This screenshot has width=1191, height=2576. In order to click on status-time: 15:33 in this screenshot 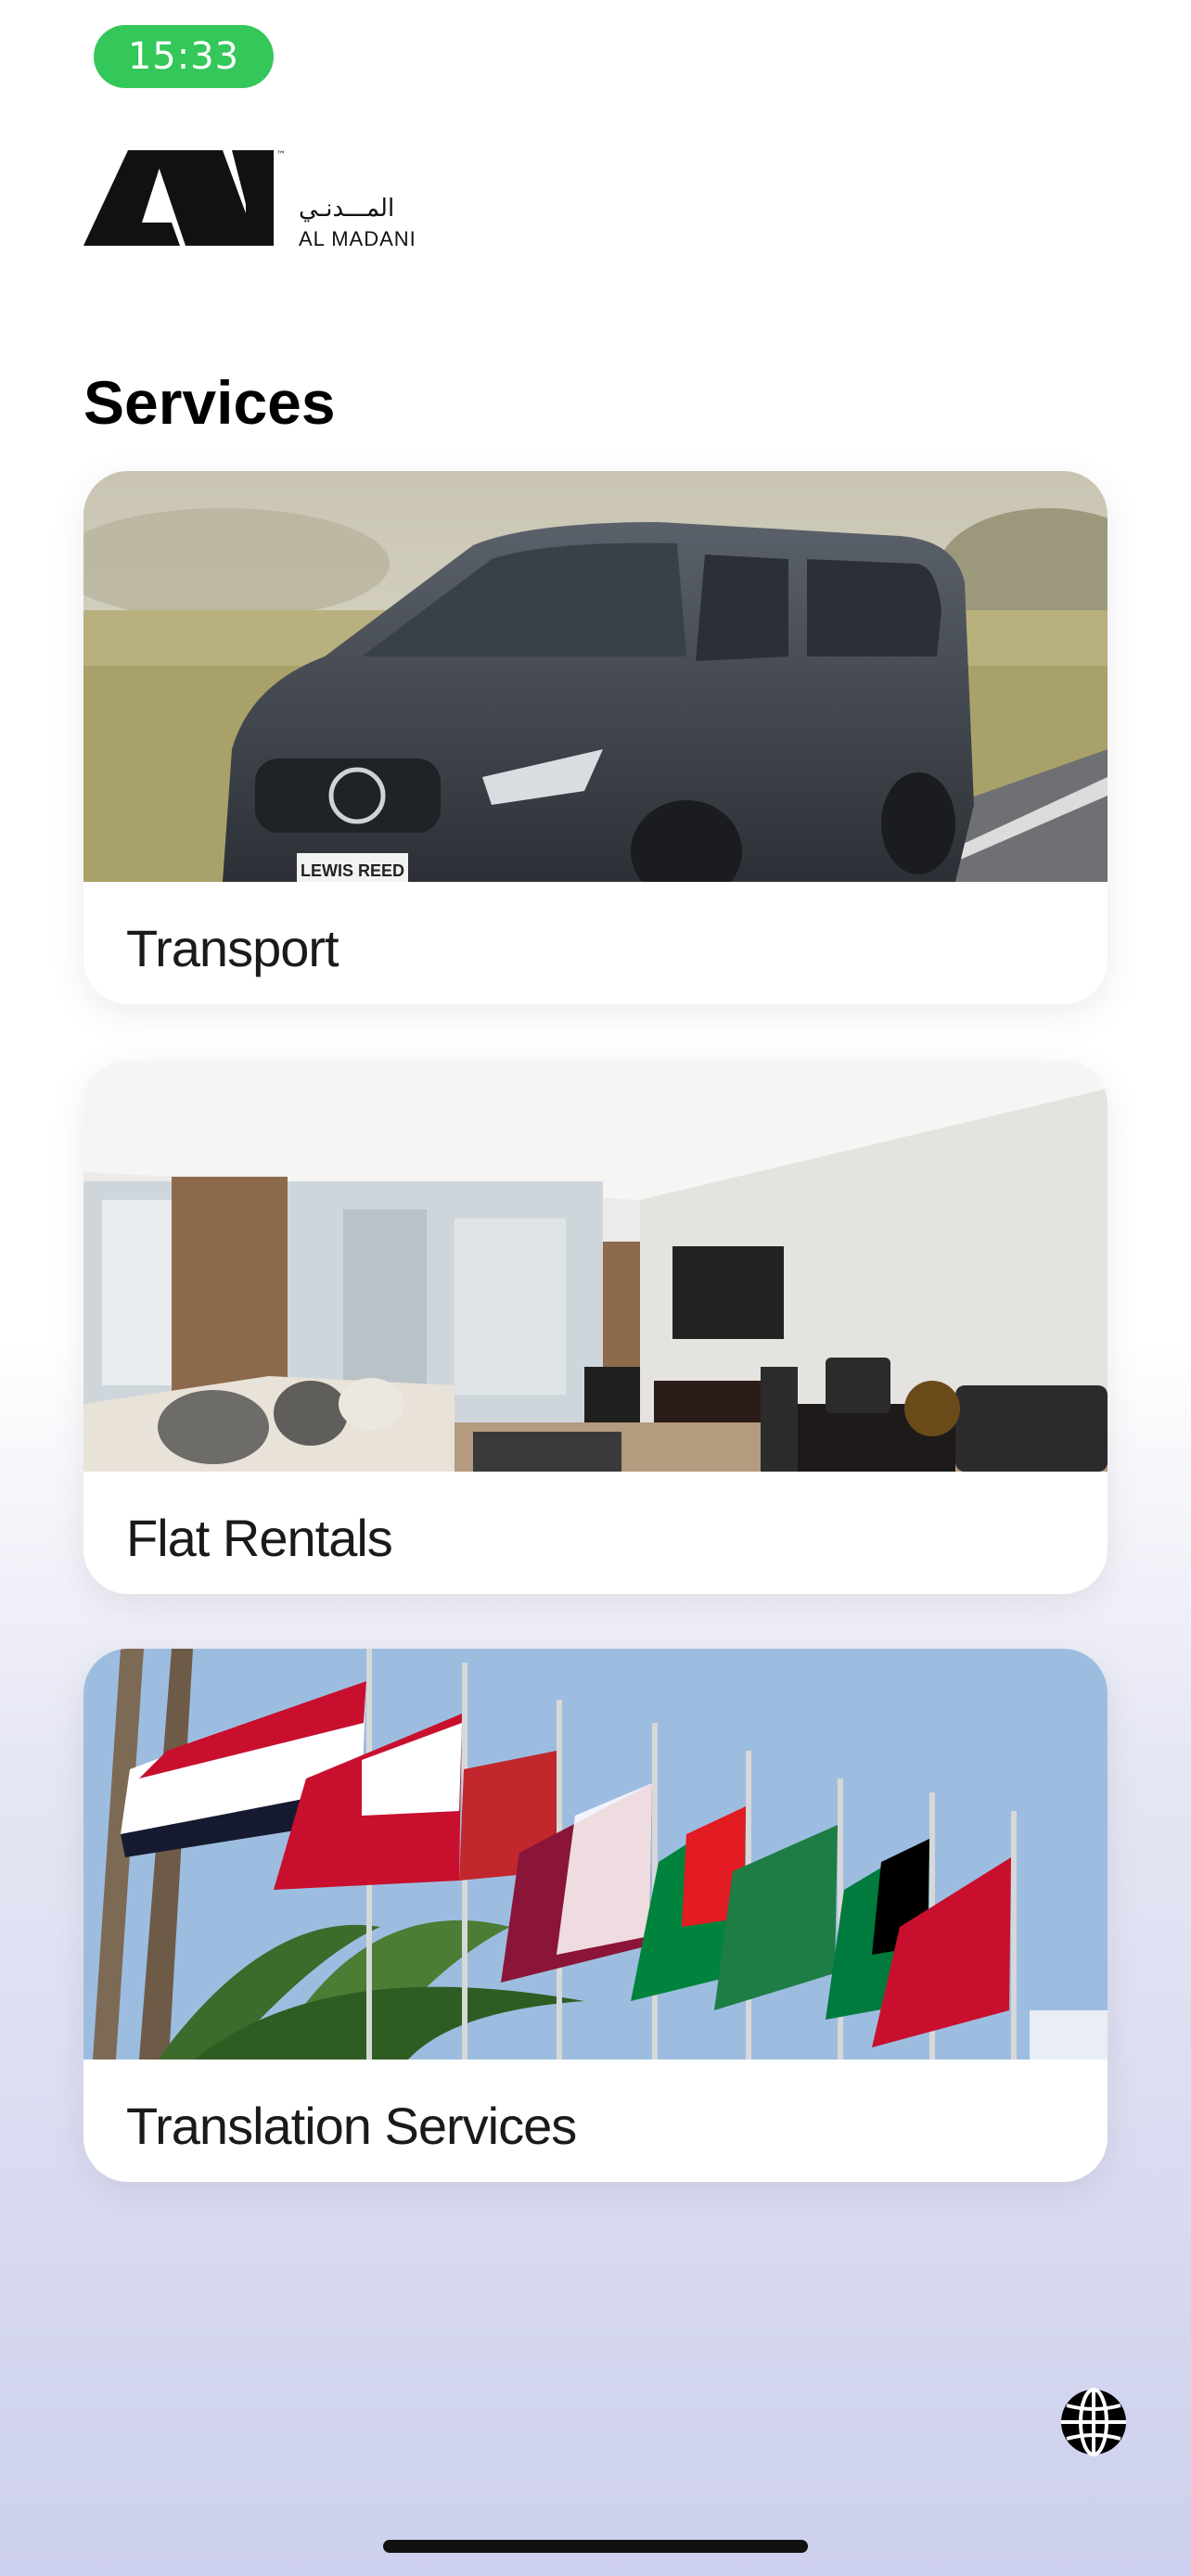, I will do `click(184, 56)`.